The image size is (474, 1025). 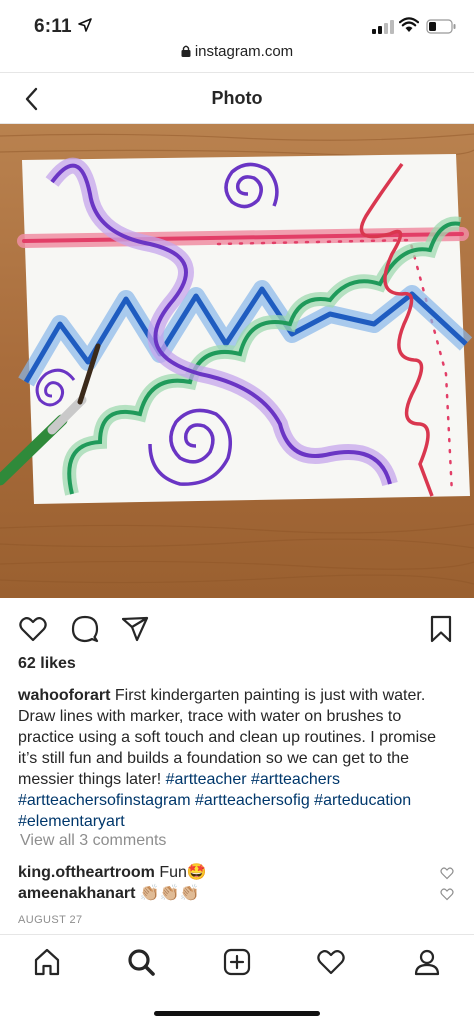 What do you see at coordinates (237, 630) in the screenshot?
I see `post-actions` at bounding box center [237, 630].